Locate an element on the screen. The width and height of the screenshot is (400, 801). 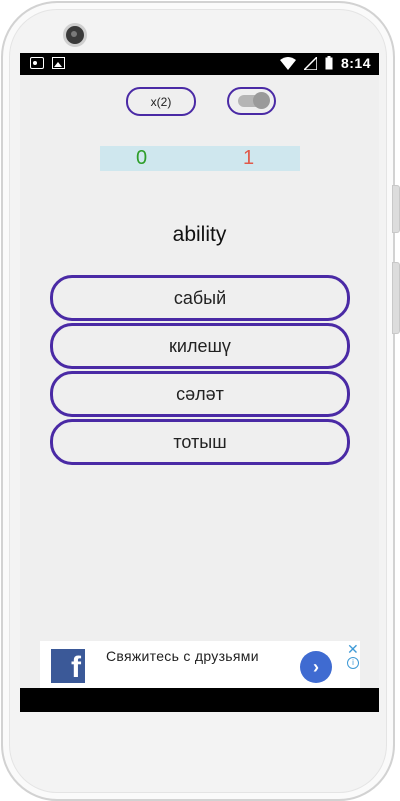
navigation-bar is located at coordinates (199, 700).